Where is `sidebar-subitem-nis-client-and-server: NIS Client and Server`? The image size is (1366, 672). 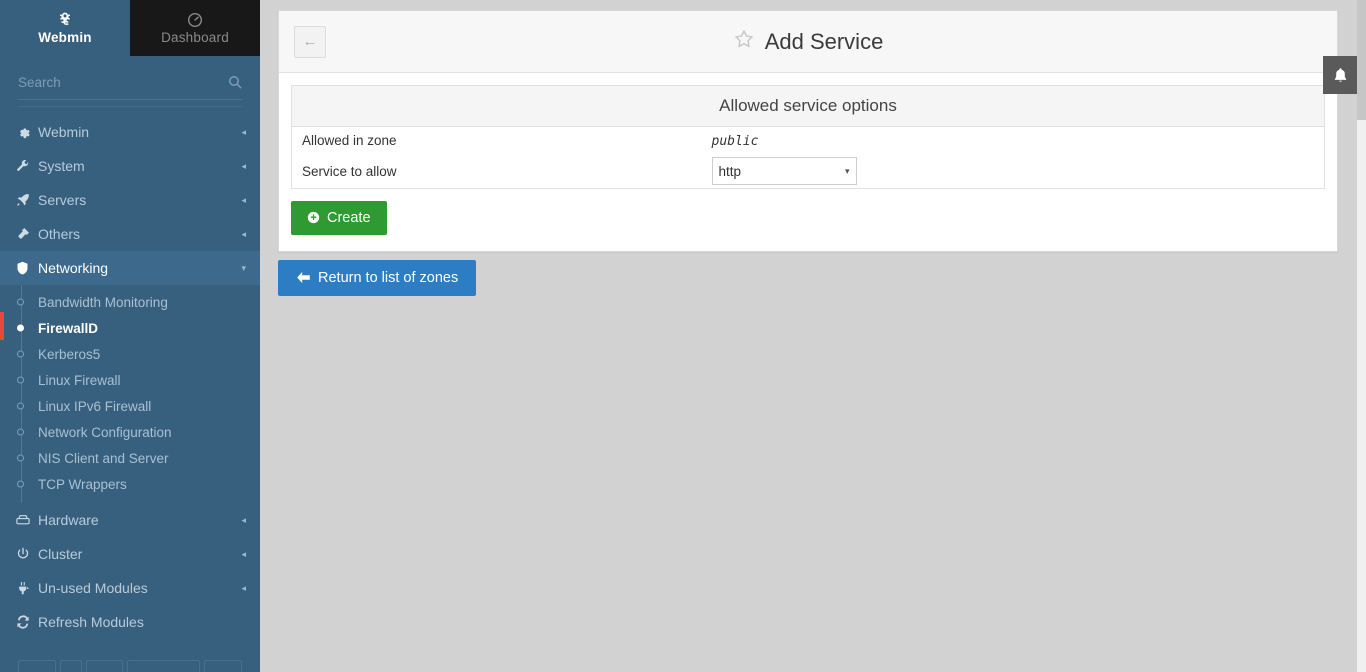 sidebar-subitem-nis-client-and-server: NIS Client and Server is located at coordinates (130, 458).